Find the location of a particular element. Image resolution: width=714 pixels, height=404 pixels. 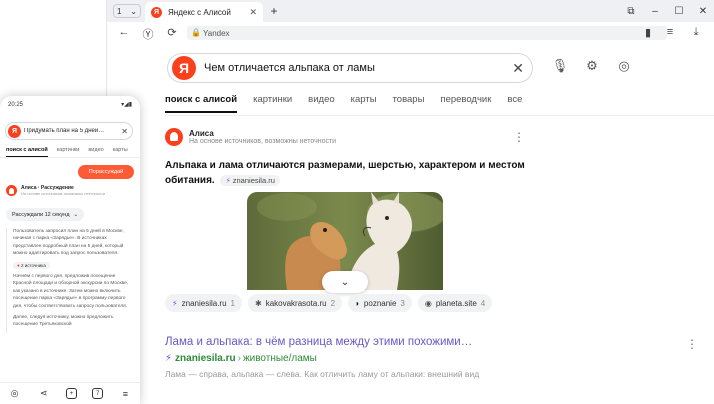

minimize-button: – is located at coordinates (655, 11).